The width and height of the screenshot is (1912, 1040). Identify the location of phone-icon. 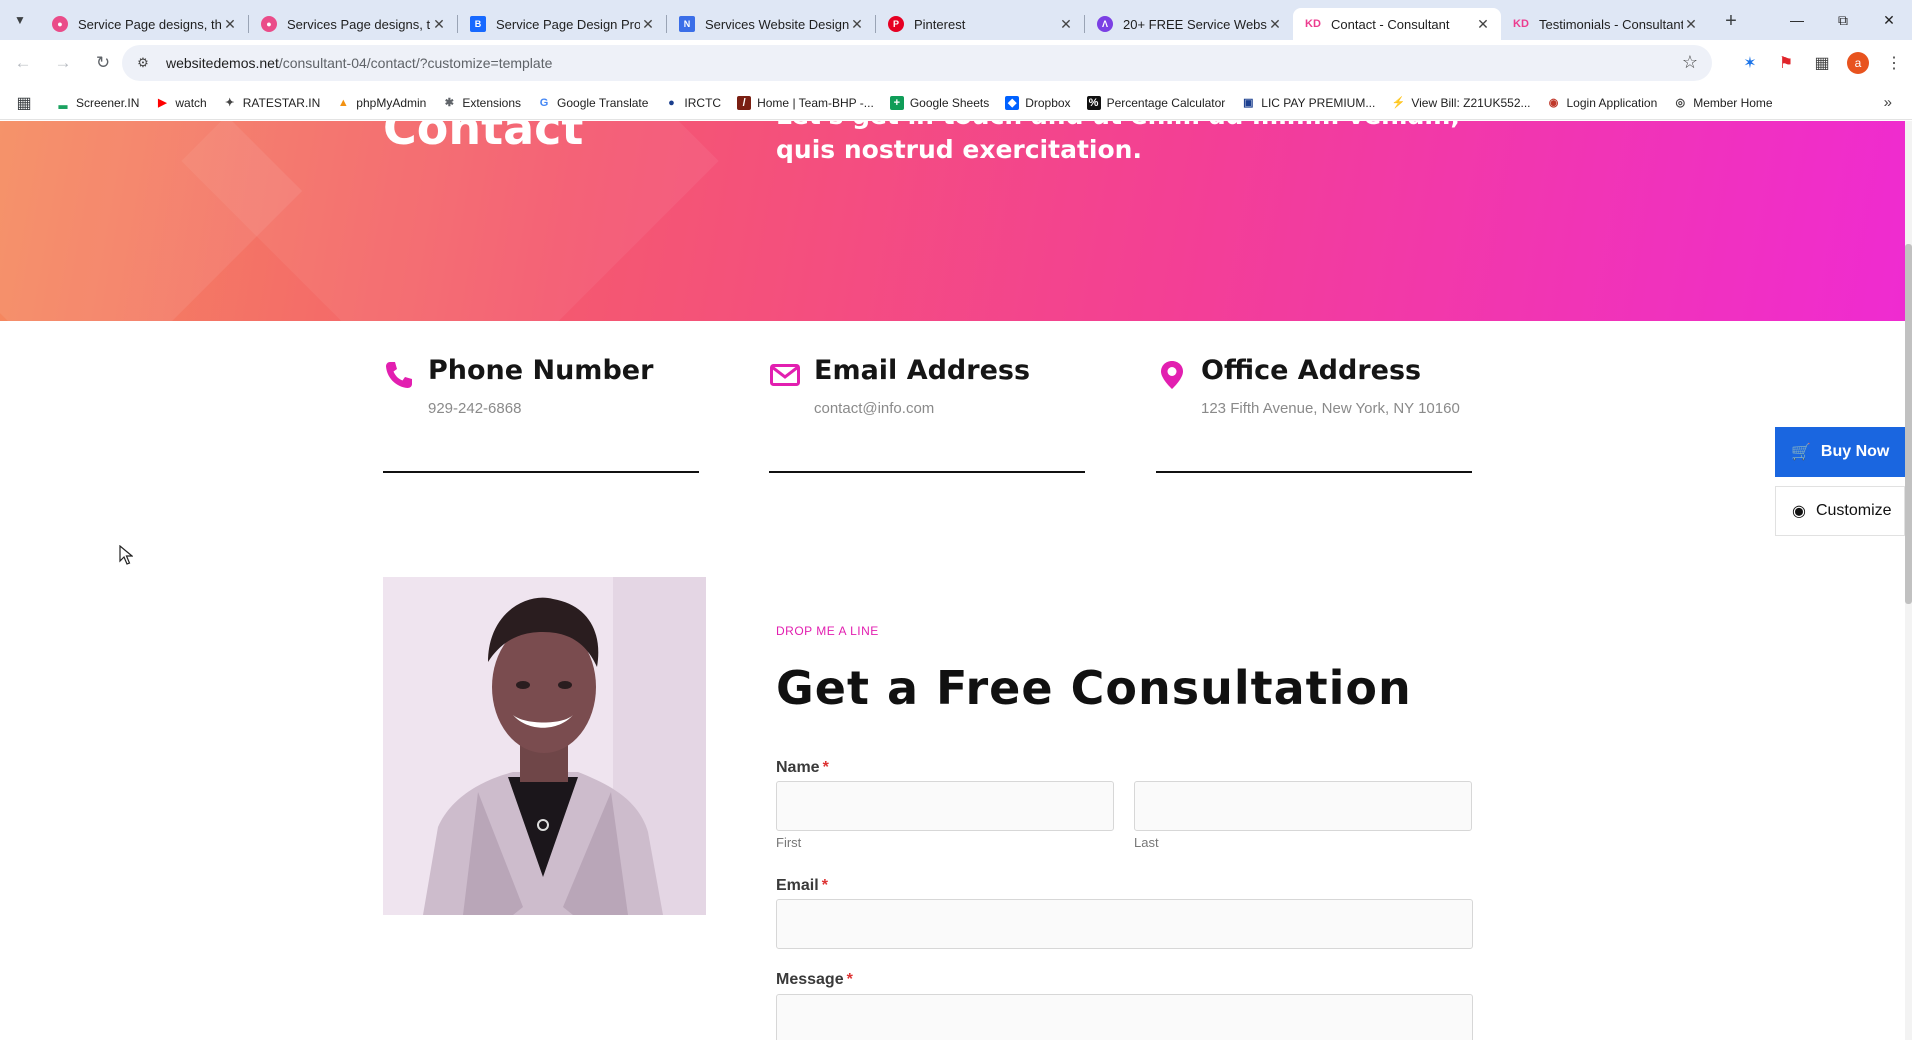
(399, 375).